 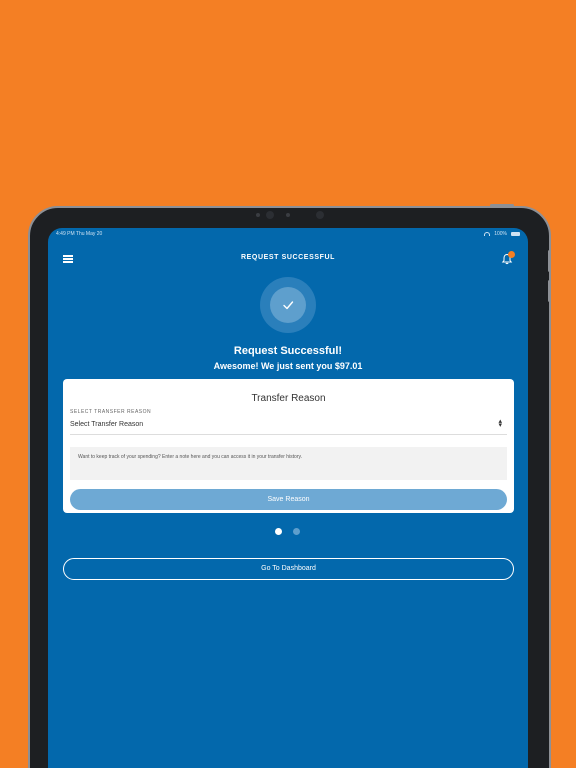 I want to click on power-button, so click(x=502, y=205).